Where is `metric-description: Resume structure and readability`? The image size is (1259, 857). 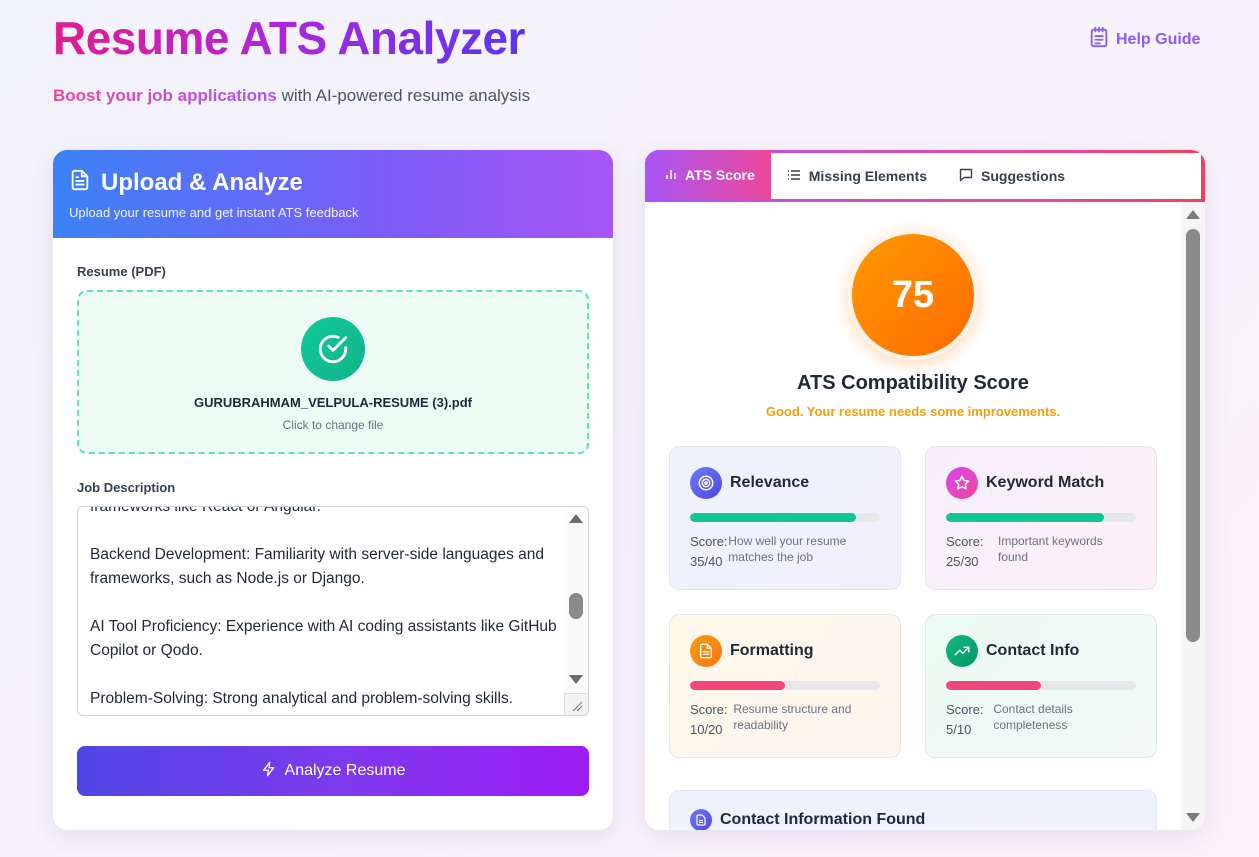 metric-description: Resume structure and readability is located at coordinates (792, 717).